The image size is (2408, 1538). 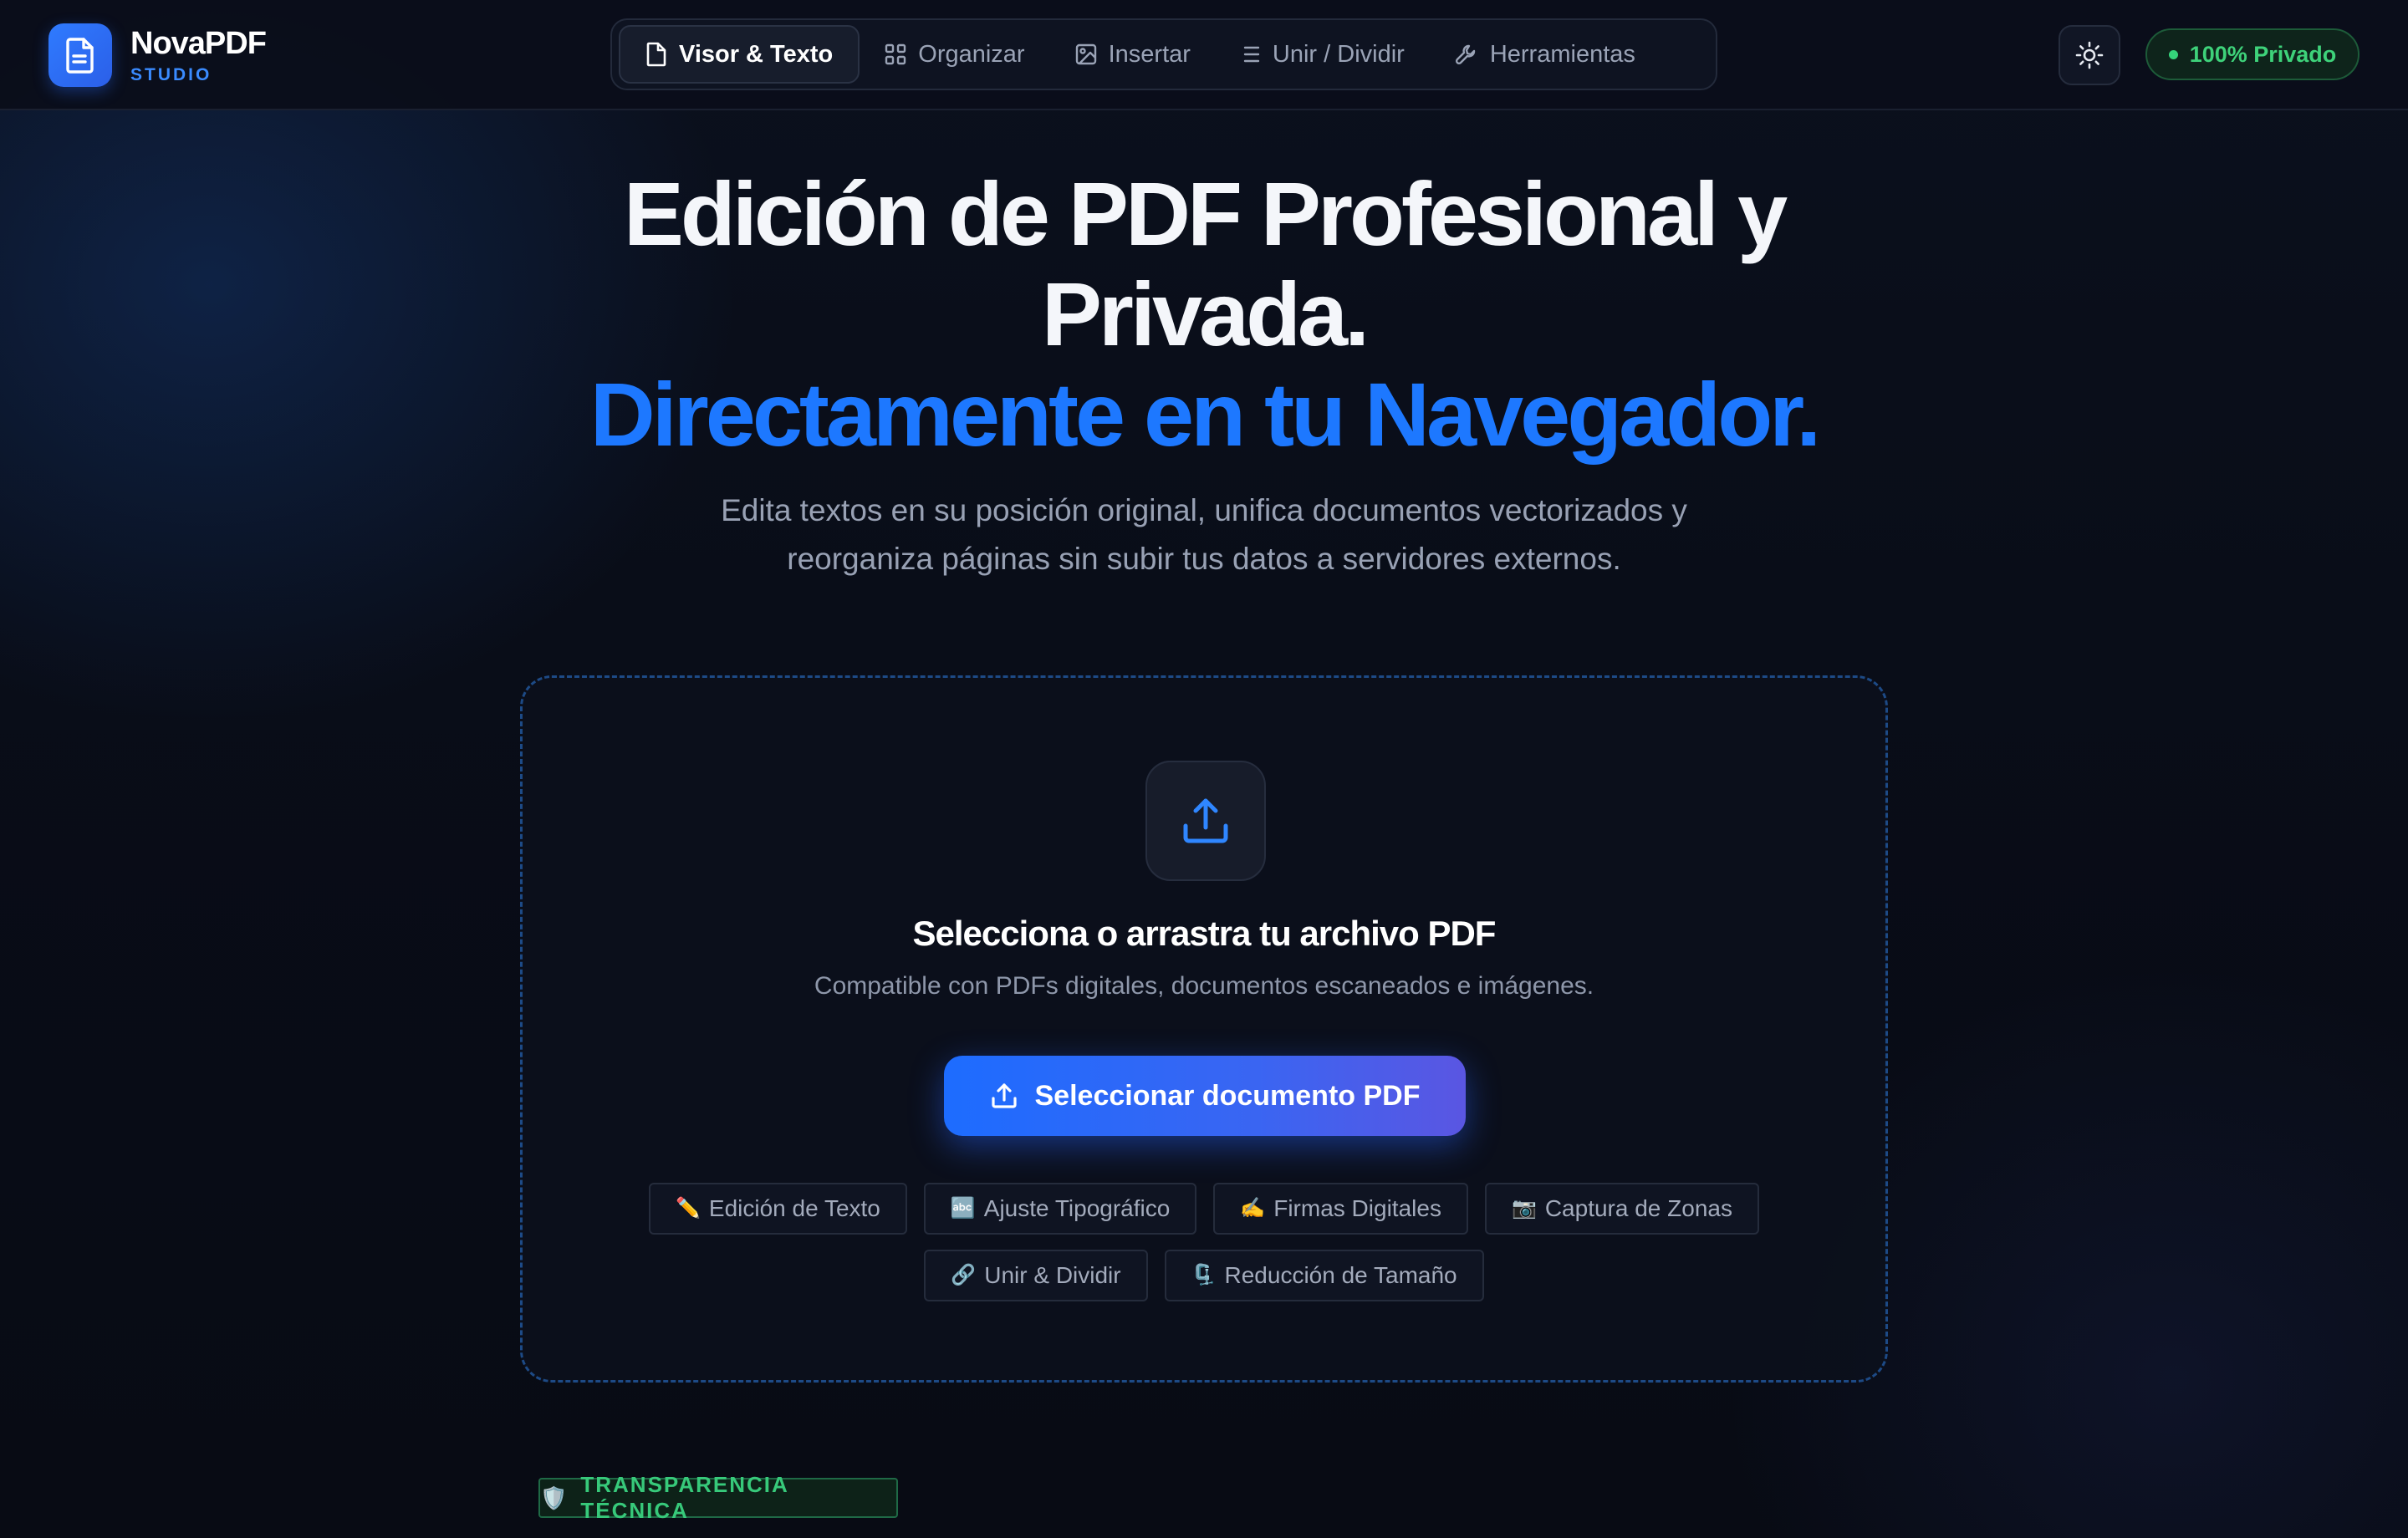 What do you see at coordinates (80, 55) in the screenshot?
I see `document-icon` at bounding box center [80, 55].